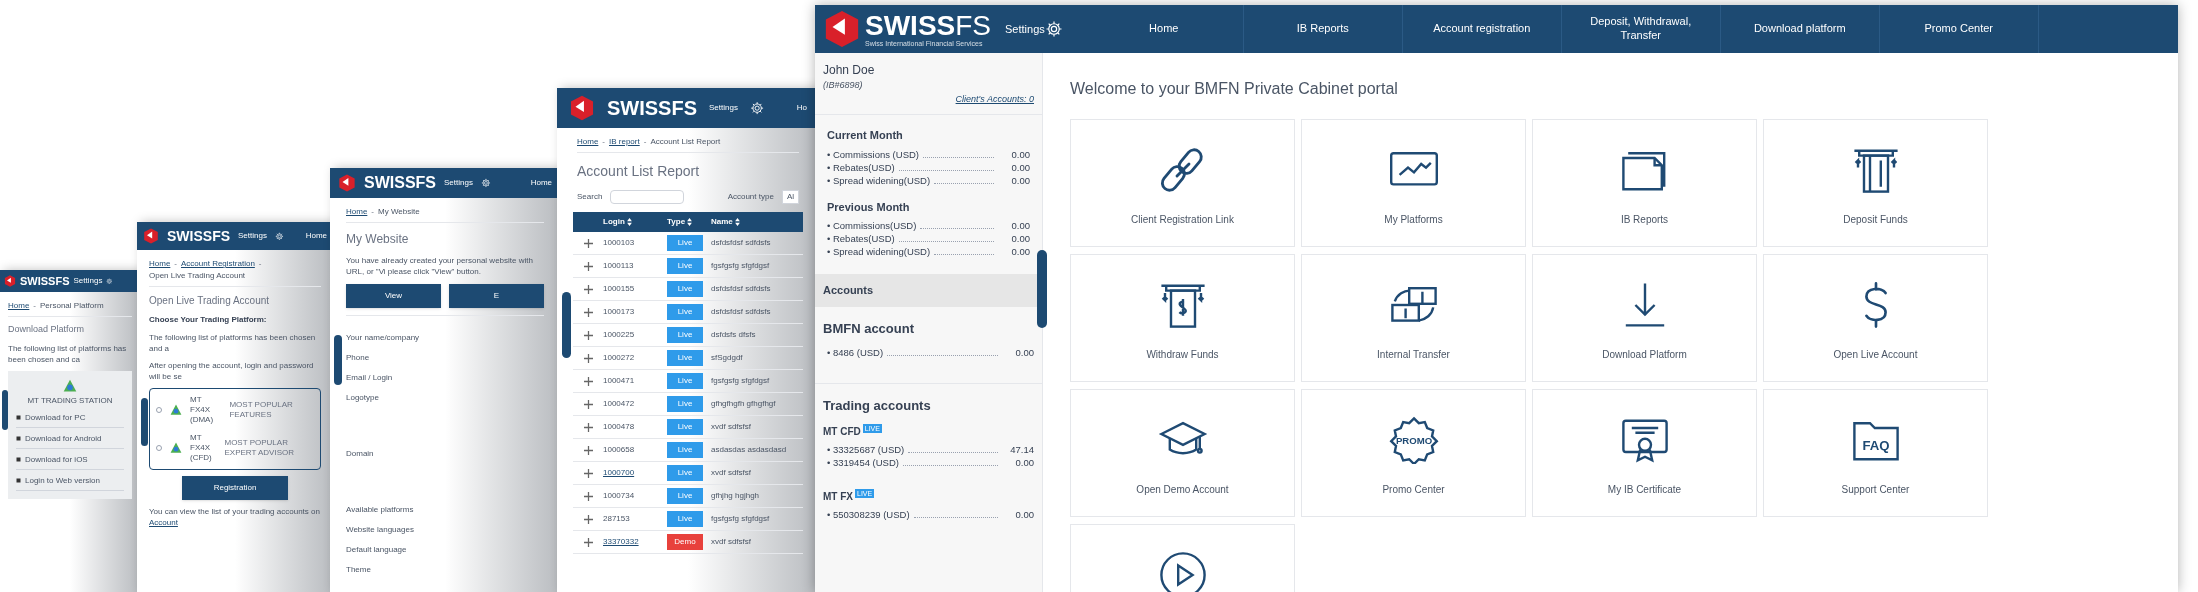 The height and width of the screenshot is (592, 2198). What do you see at coordinates (1182, 318) in the screenshot?
I see `menu-tile: Withdraw Funds` at bounding box center [1182, 318].